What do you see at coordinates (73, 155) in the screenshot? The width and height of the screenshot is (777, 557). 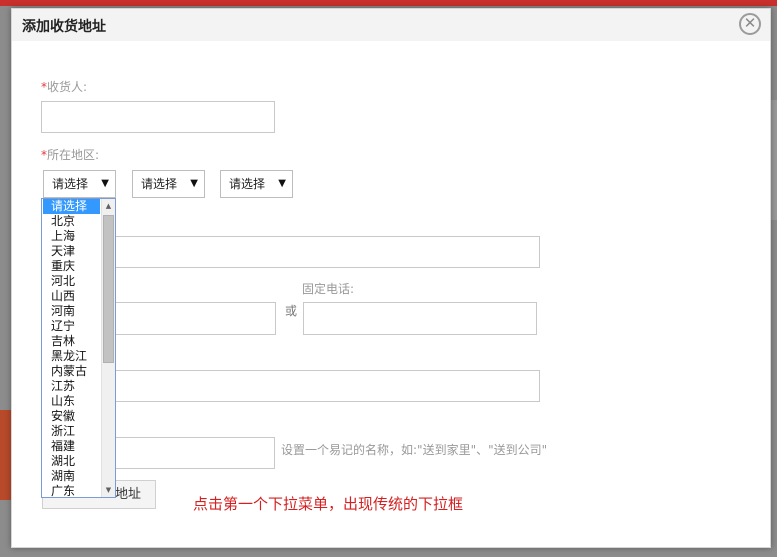 I see `region-label-text: 所在地区:` at bounding box center [73, 155].